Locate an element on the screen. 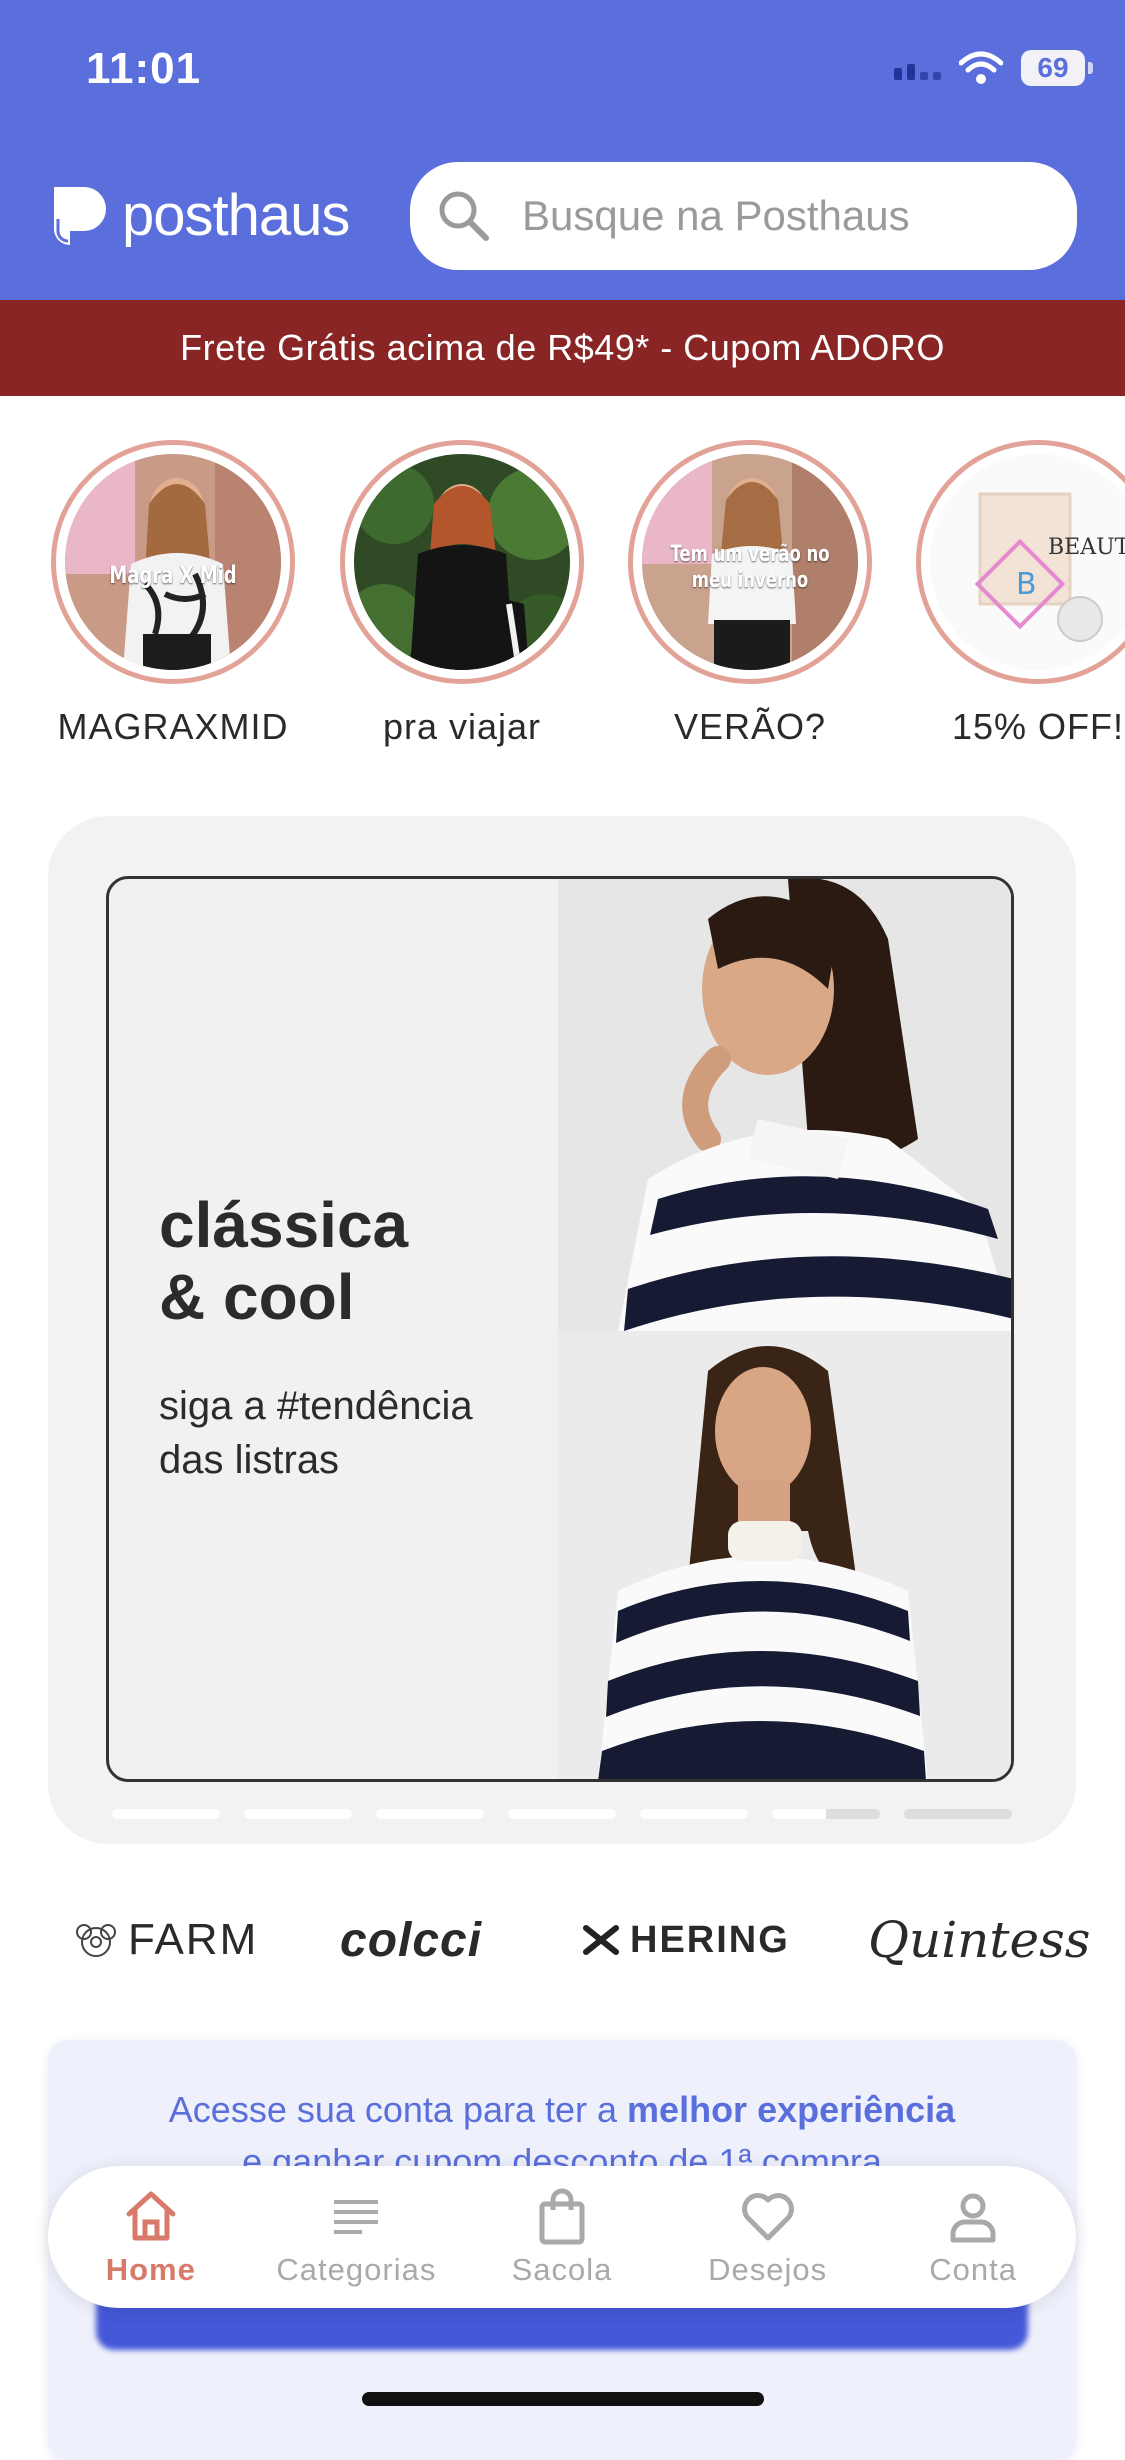 This screenshot has height=2460, width=1125. posthaus-logo: posthaus is located at coordinates (199, 215).